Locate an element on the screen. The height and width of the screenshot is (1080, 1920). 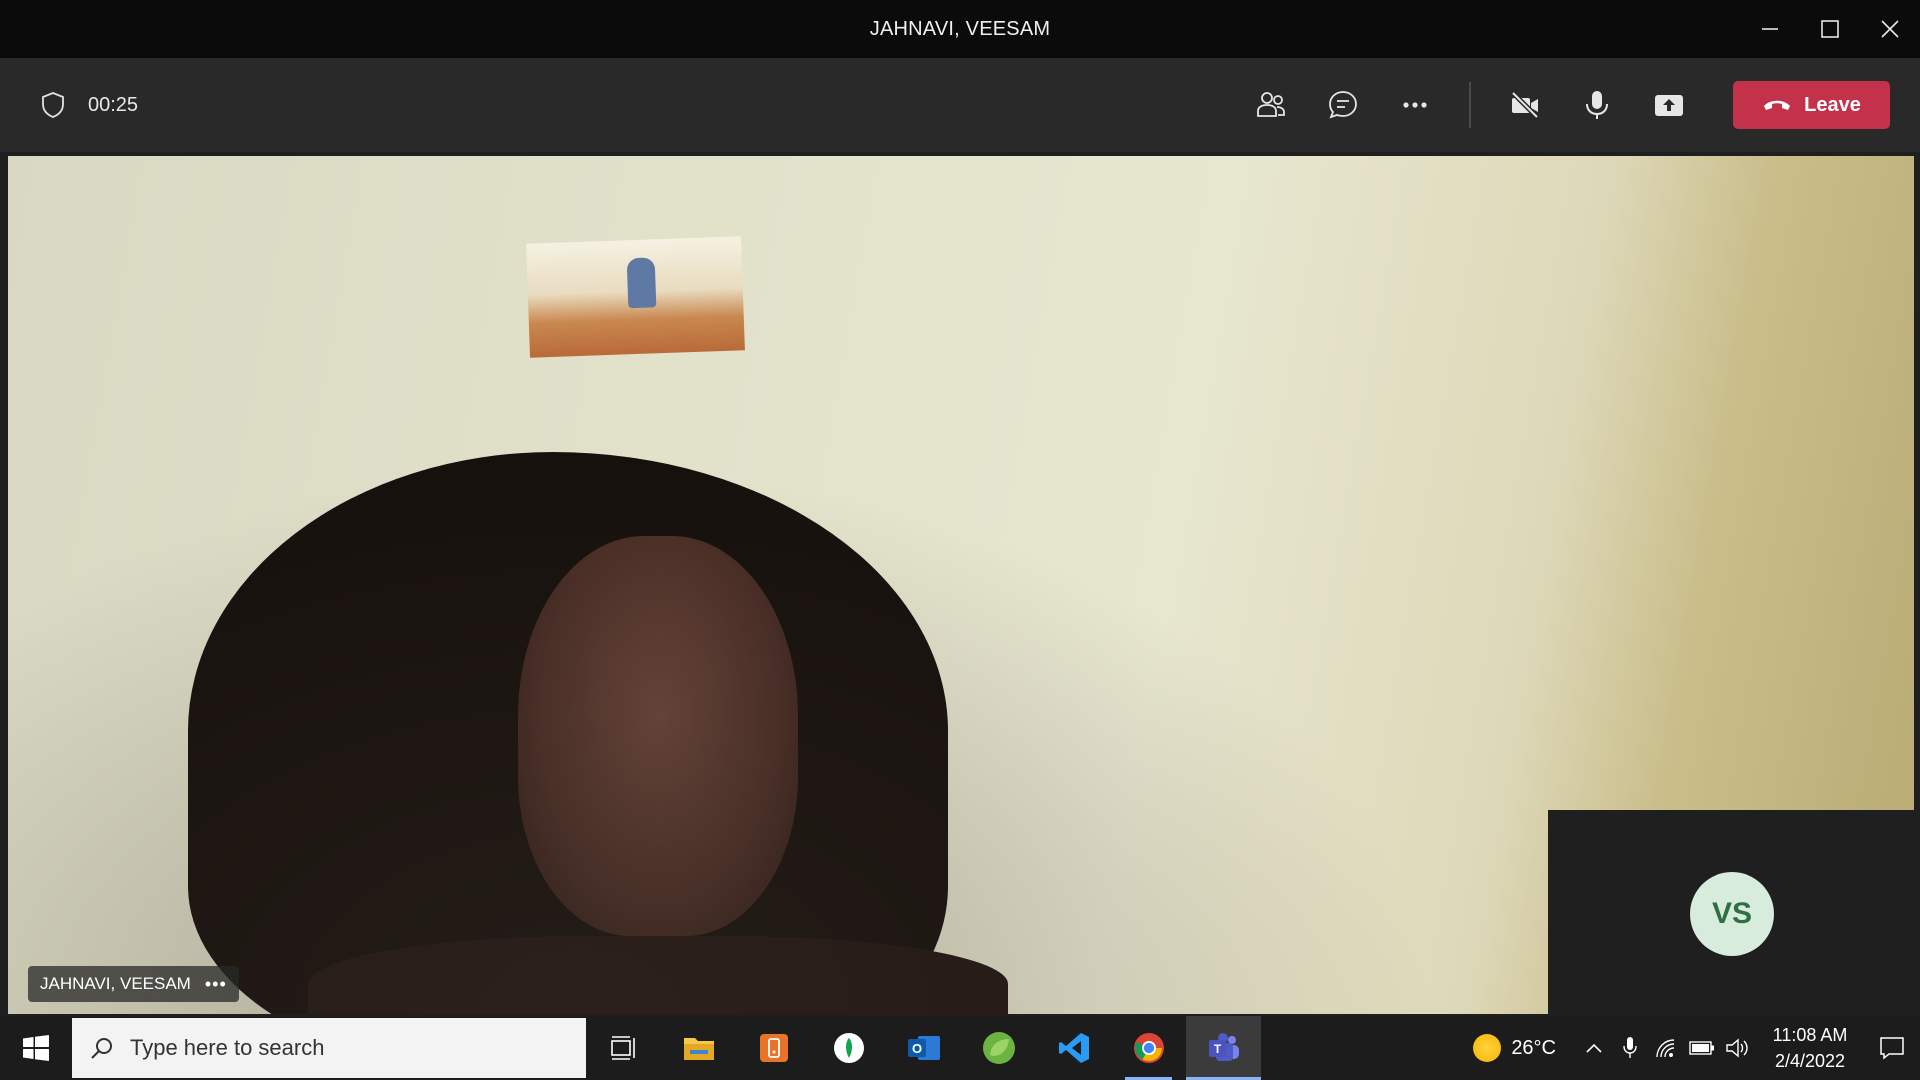
battery-icon is located at coordinates (1701, 1048).